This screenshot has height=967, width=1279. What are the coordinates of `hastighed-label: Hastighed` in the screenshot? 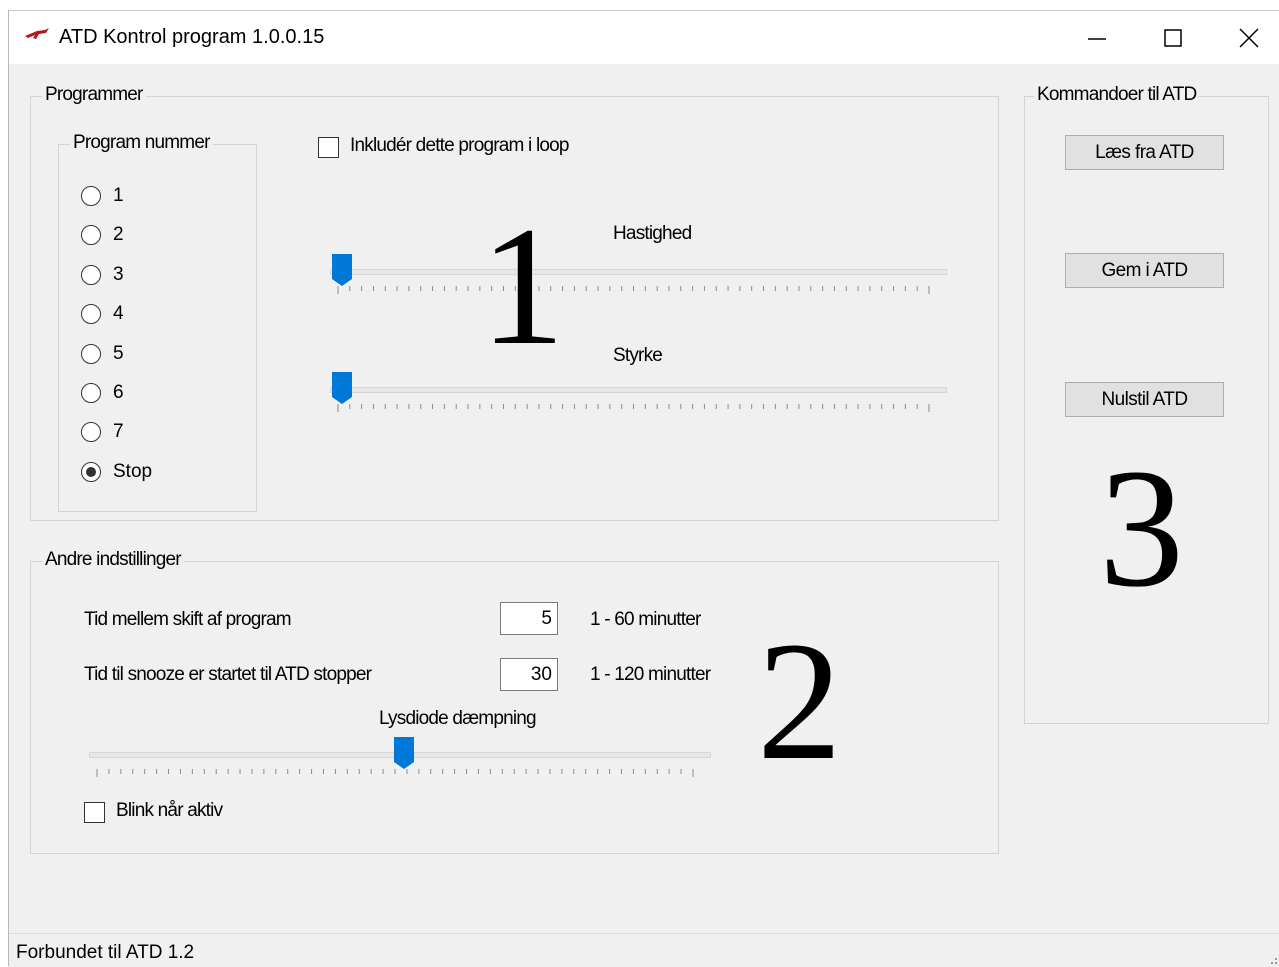 It's located at (652, 233).